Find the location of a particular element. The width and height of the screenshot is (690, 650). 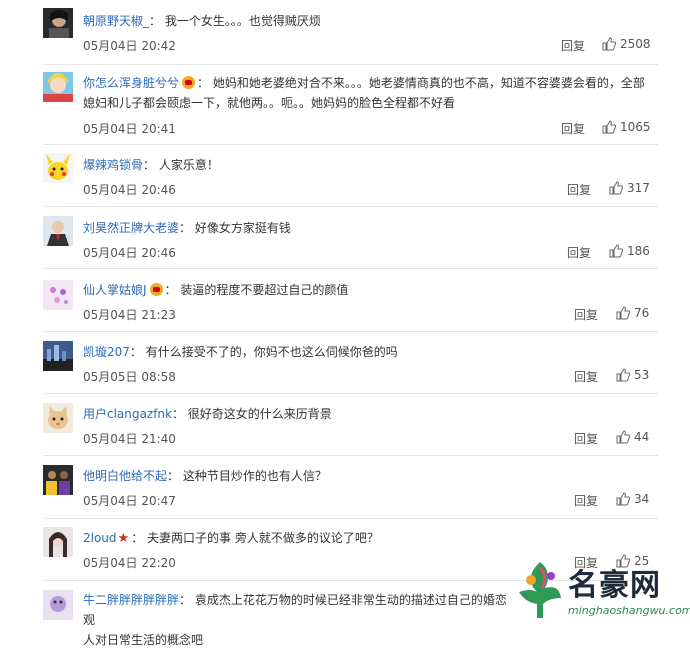

comment-username: 用户clangazfnk is located at coordinates (127, 414).